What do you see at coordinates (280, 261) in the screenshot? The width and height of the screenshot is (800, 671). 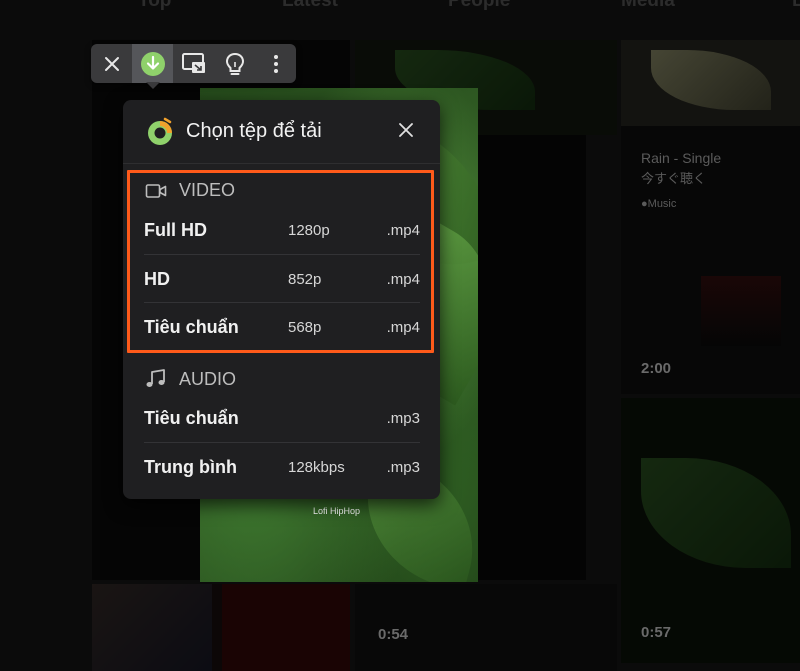 I see `video-options-highlight` at bounding box center [280, 261].